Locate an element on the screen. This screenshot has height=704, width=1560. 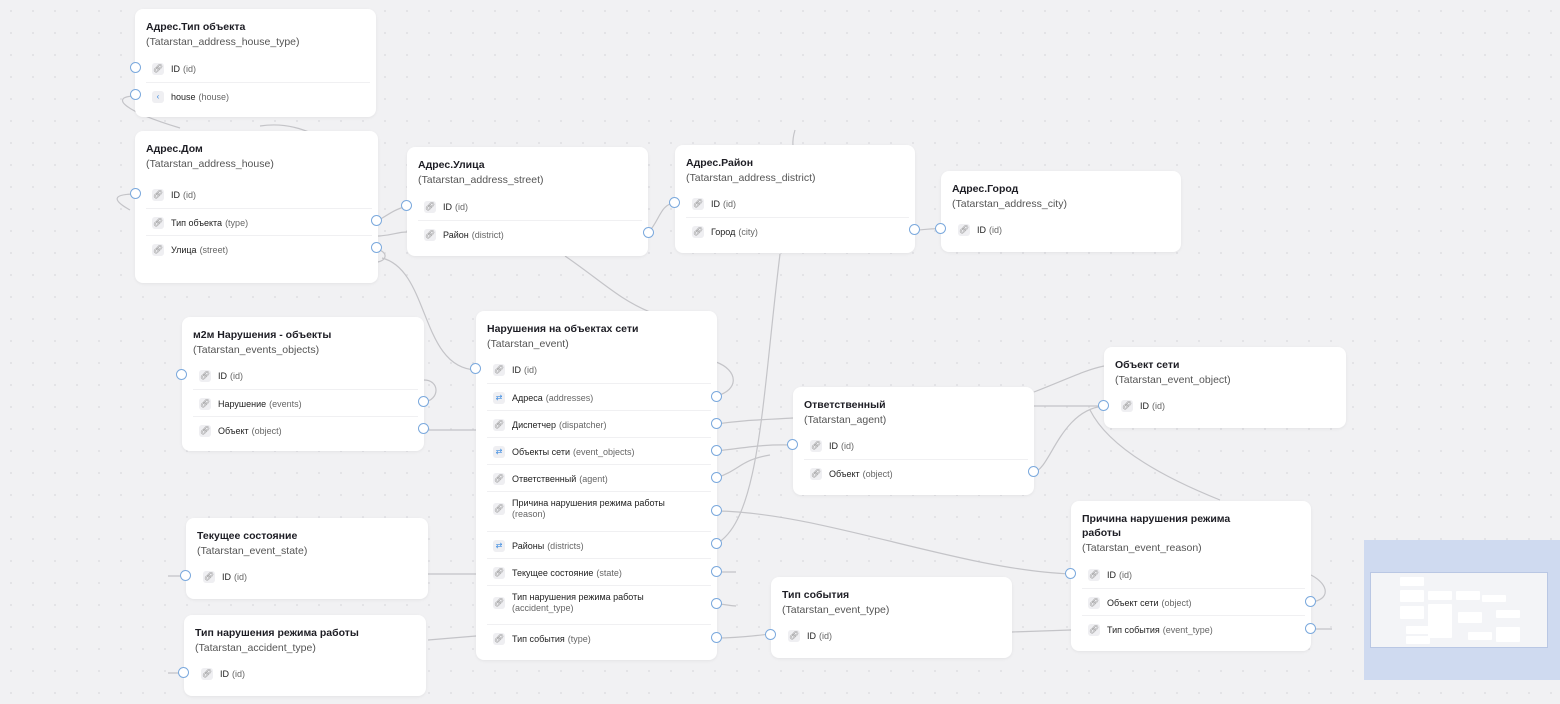
field-row: 🔗︎ Тип события (type) is located at coordinates (599, 638).